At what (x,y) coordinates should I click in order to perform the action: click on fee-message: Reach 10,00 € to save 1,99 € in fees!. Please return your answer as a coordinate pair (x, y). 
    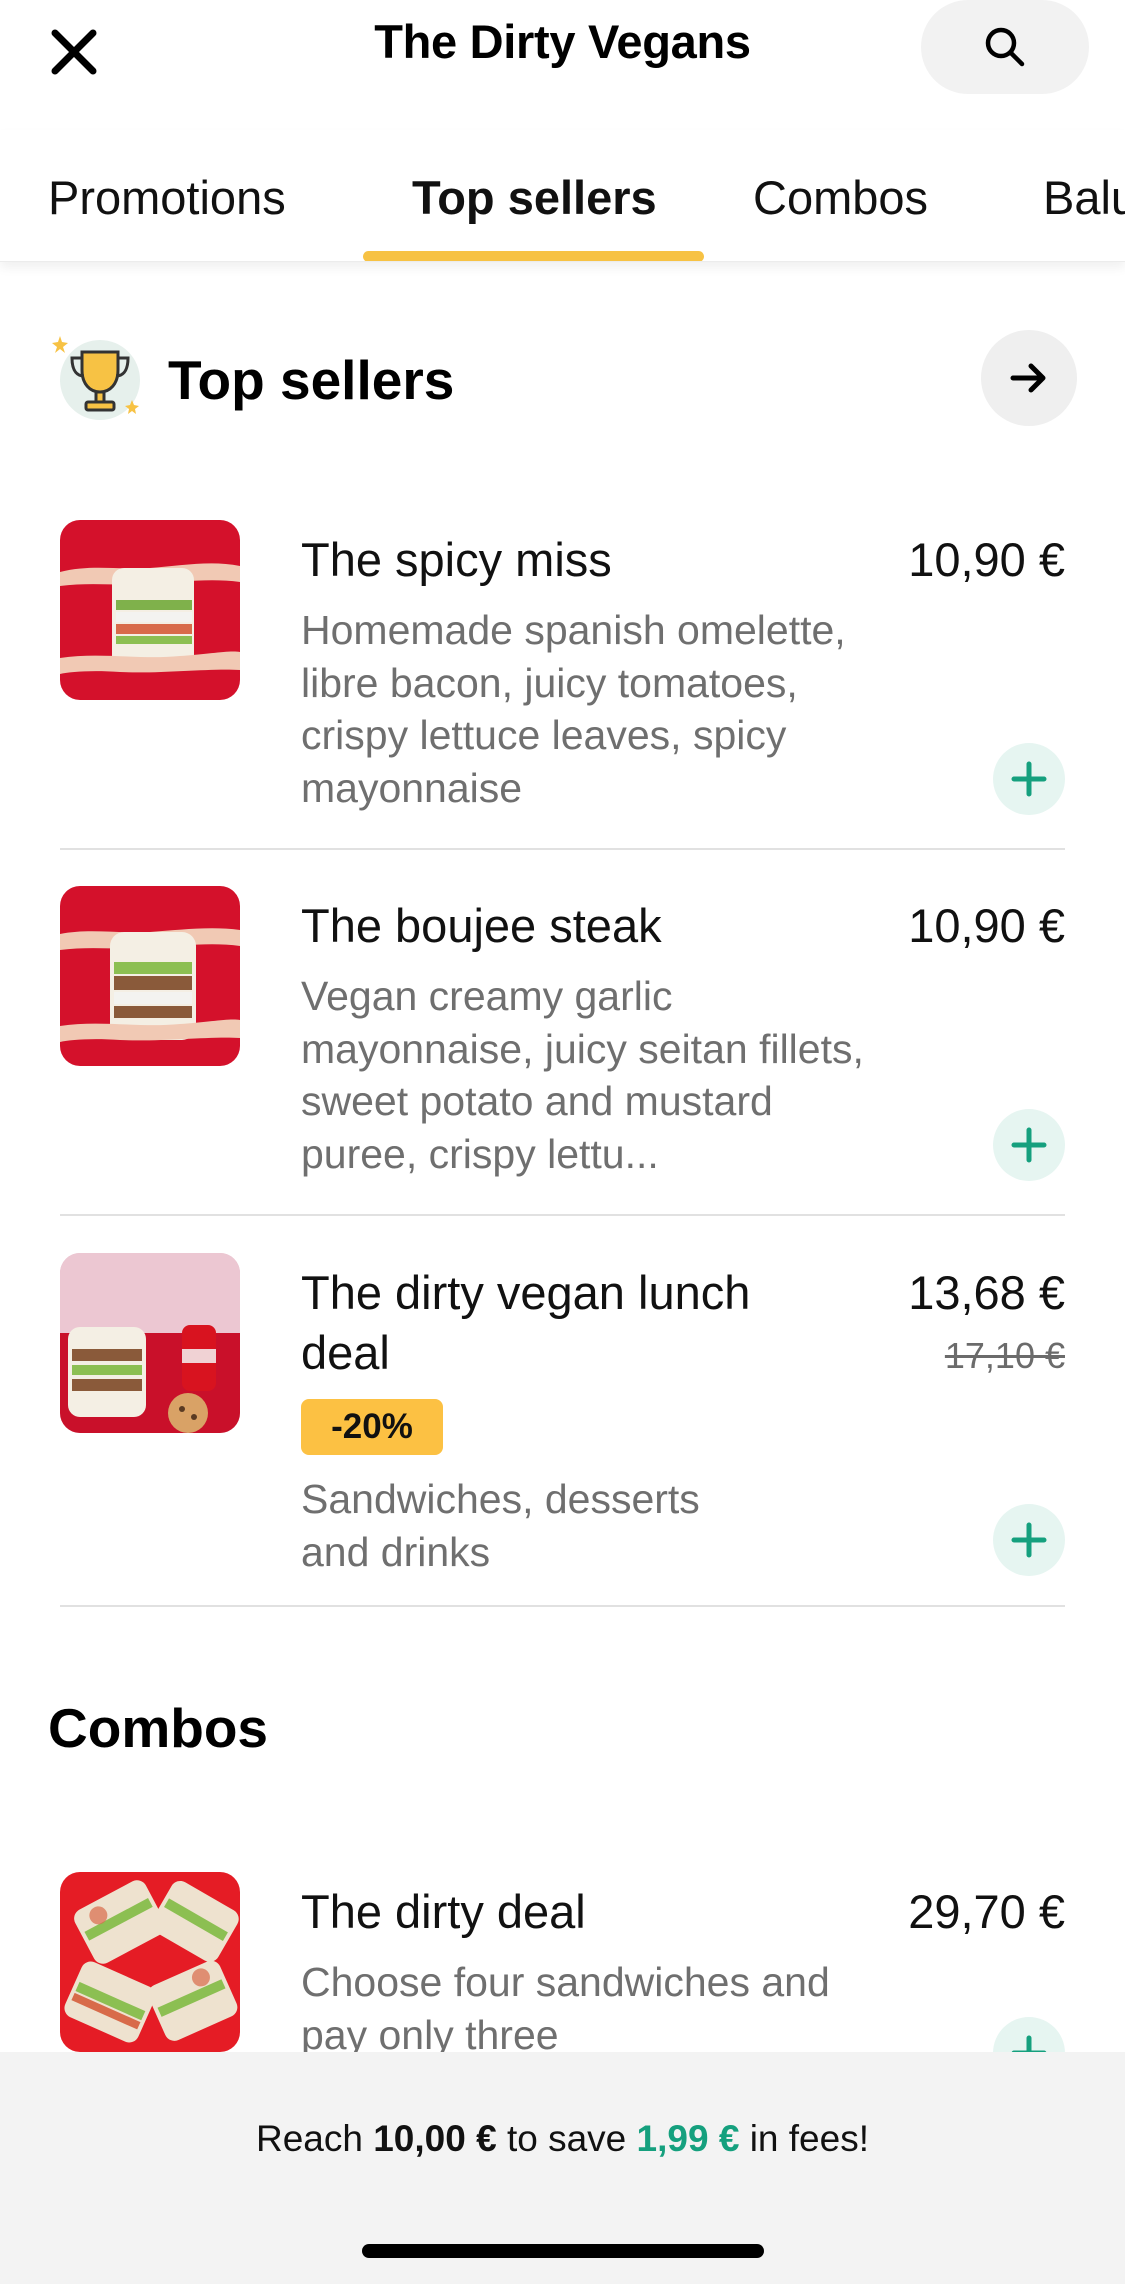
    Looking at the image, I should click on (562, 2139).